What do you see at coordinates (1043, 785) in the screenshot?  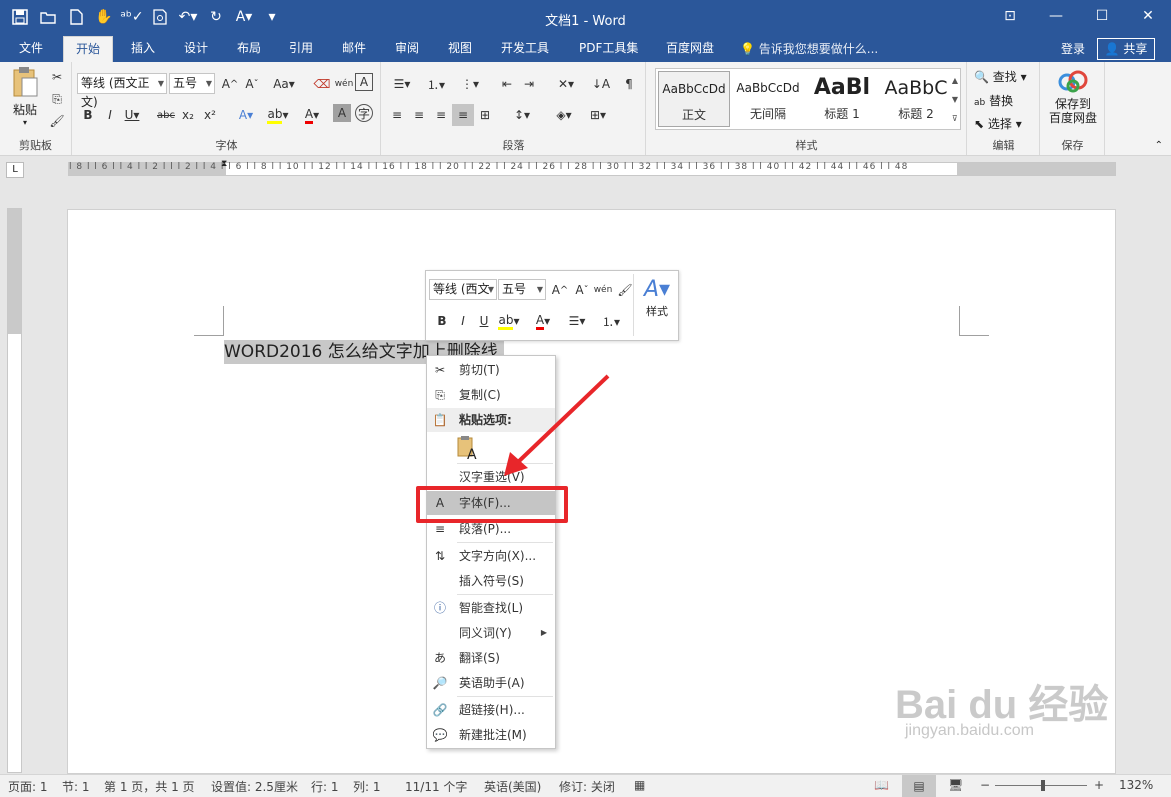 I see `zoom-slider-thumb` at bounding box center [1043, 785].